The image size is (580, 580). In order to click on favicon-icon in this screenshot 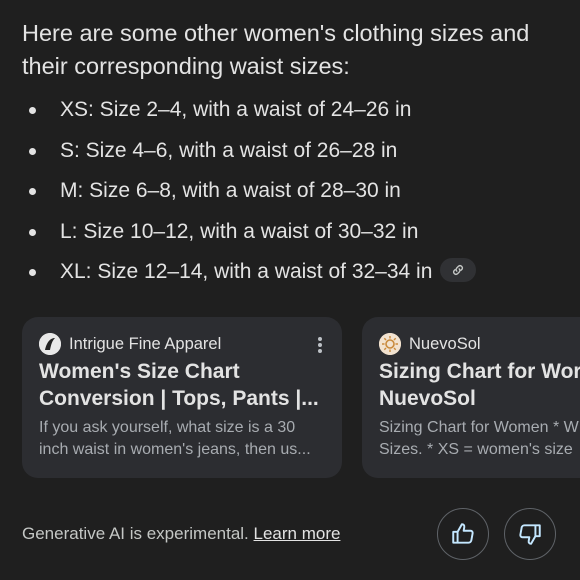, I will do `click(50, 344)`.